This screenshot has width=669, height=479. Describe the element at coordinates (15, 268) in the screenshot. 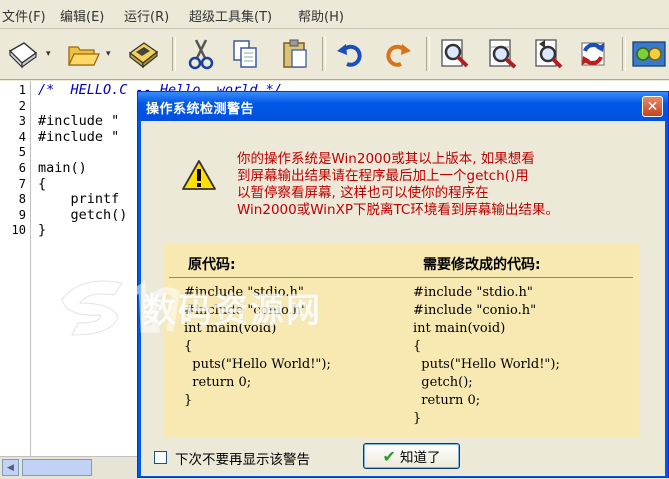

I see `line-number-gutter: 1 2 3 4 5 6 7 8 9 10` at that location.